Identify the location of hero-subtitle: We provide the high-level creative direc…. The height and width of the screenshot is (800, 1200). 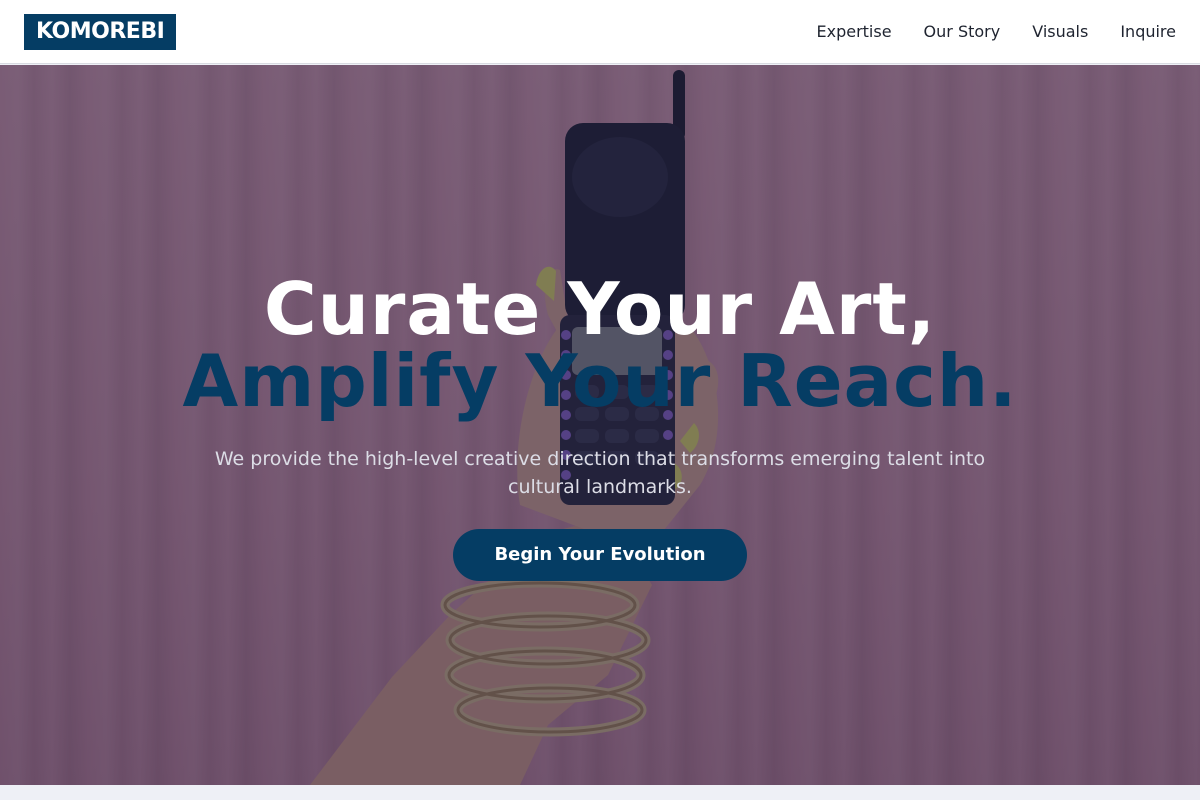
(600, 473).